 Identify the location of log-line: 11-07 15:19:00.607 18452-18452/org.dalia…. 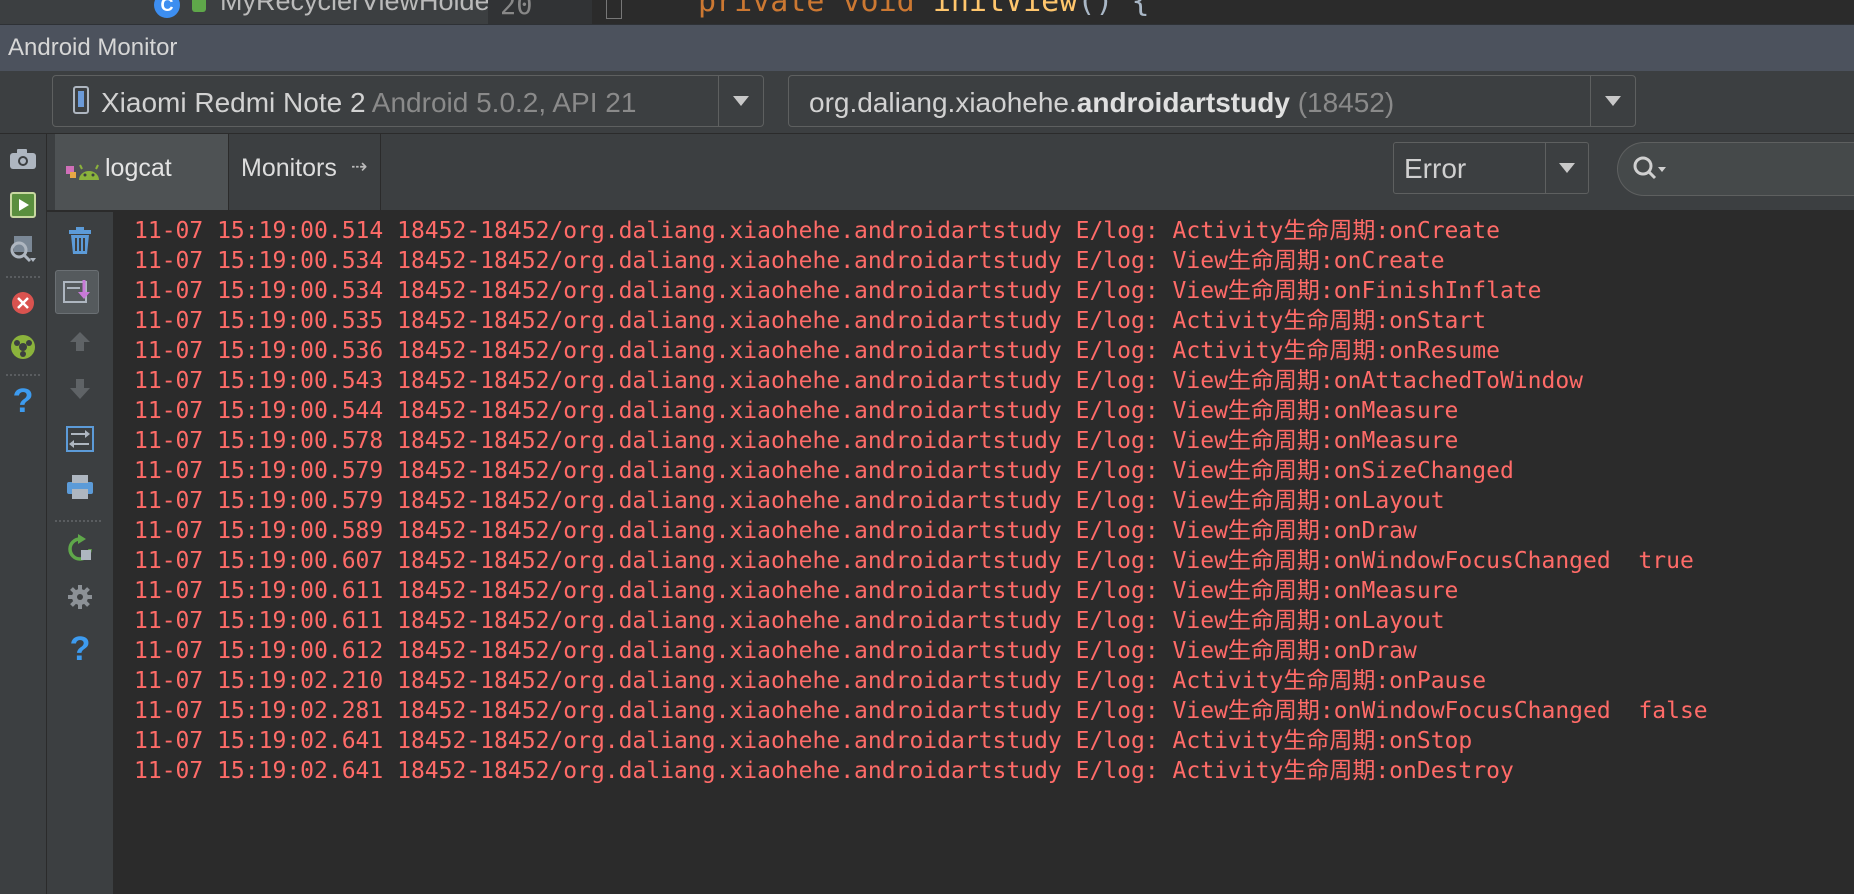
(914, 561).